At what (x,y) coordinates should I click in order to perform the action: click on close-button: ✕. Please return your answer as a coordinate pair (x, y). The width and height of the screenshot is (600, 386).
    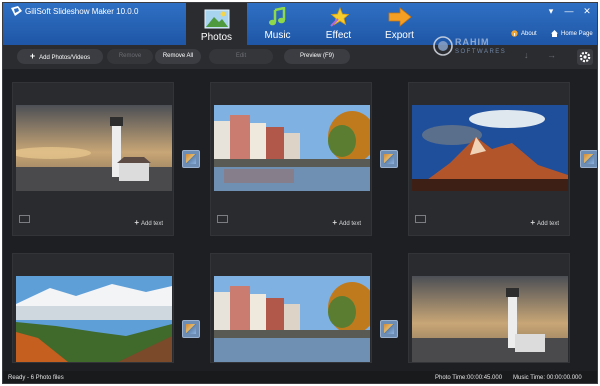
    Looking at the image, I should click on (587, 11).